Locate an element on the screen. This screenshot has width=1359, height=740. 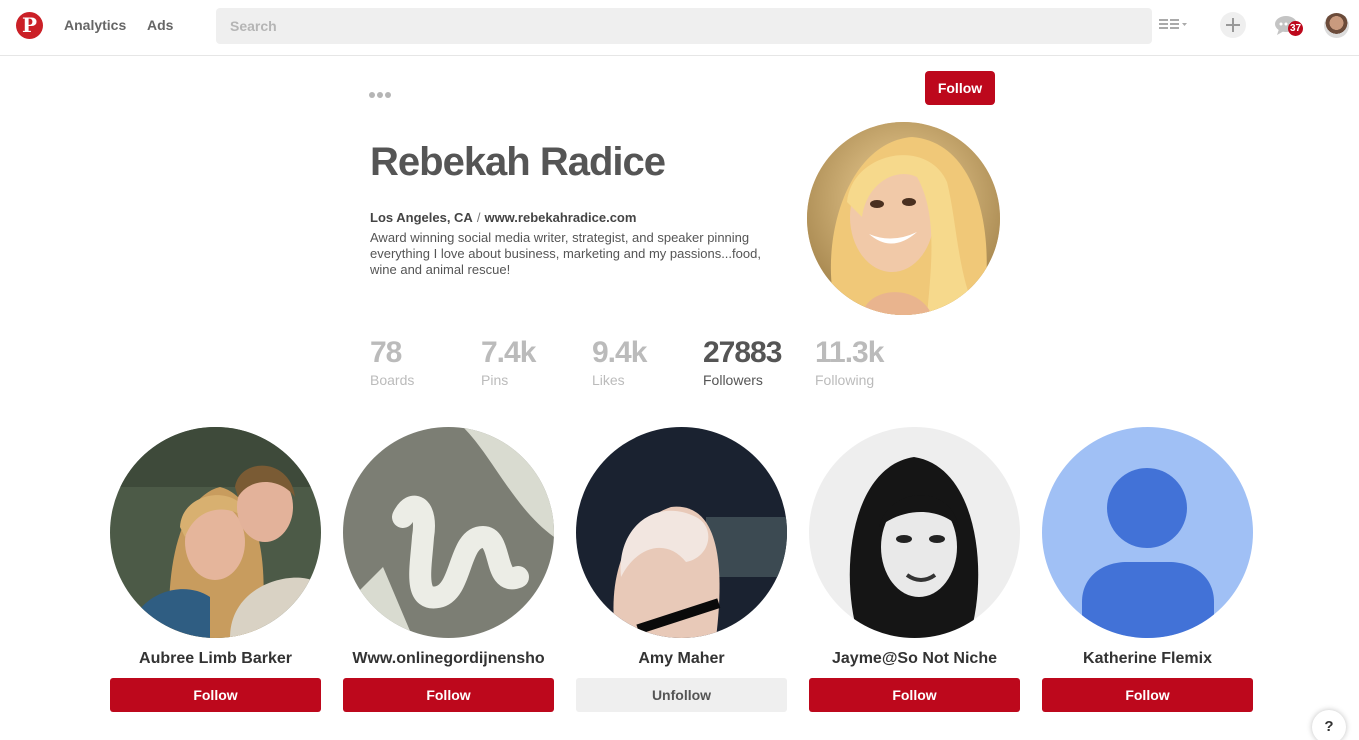
stat-boards: 78 Boards is located at coordinates (392, 362).